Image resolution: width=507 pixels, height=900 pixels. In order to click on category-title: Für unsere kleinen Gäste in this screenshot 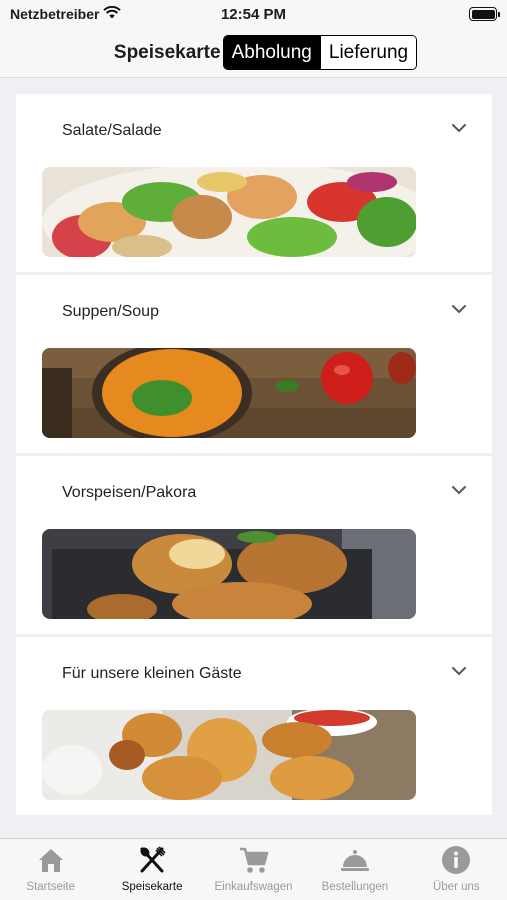, I will do `click(152, 673)`.